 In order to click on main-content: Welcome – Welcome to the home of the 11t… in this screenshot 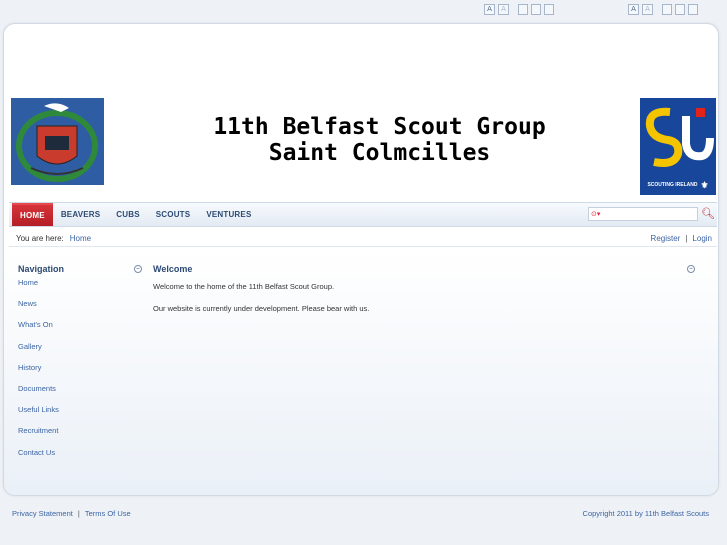, I will do `click(424, 295)`.